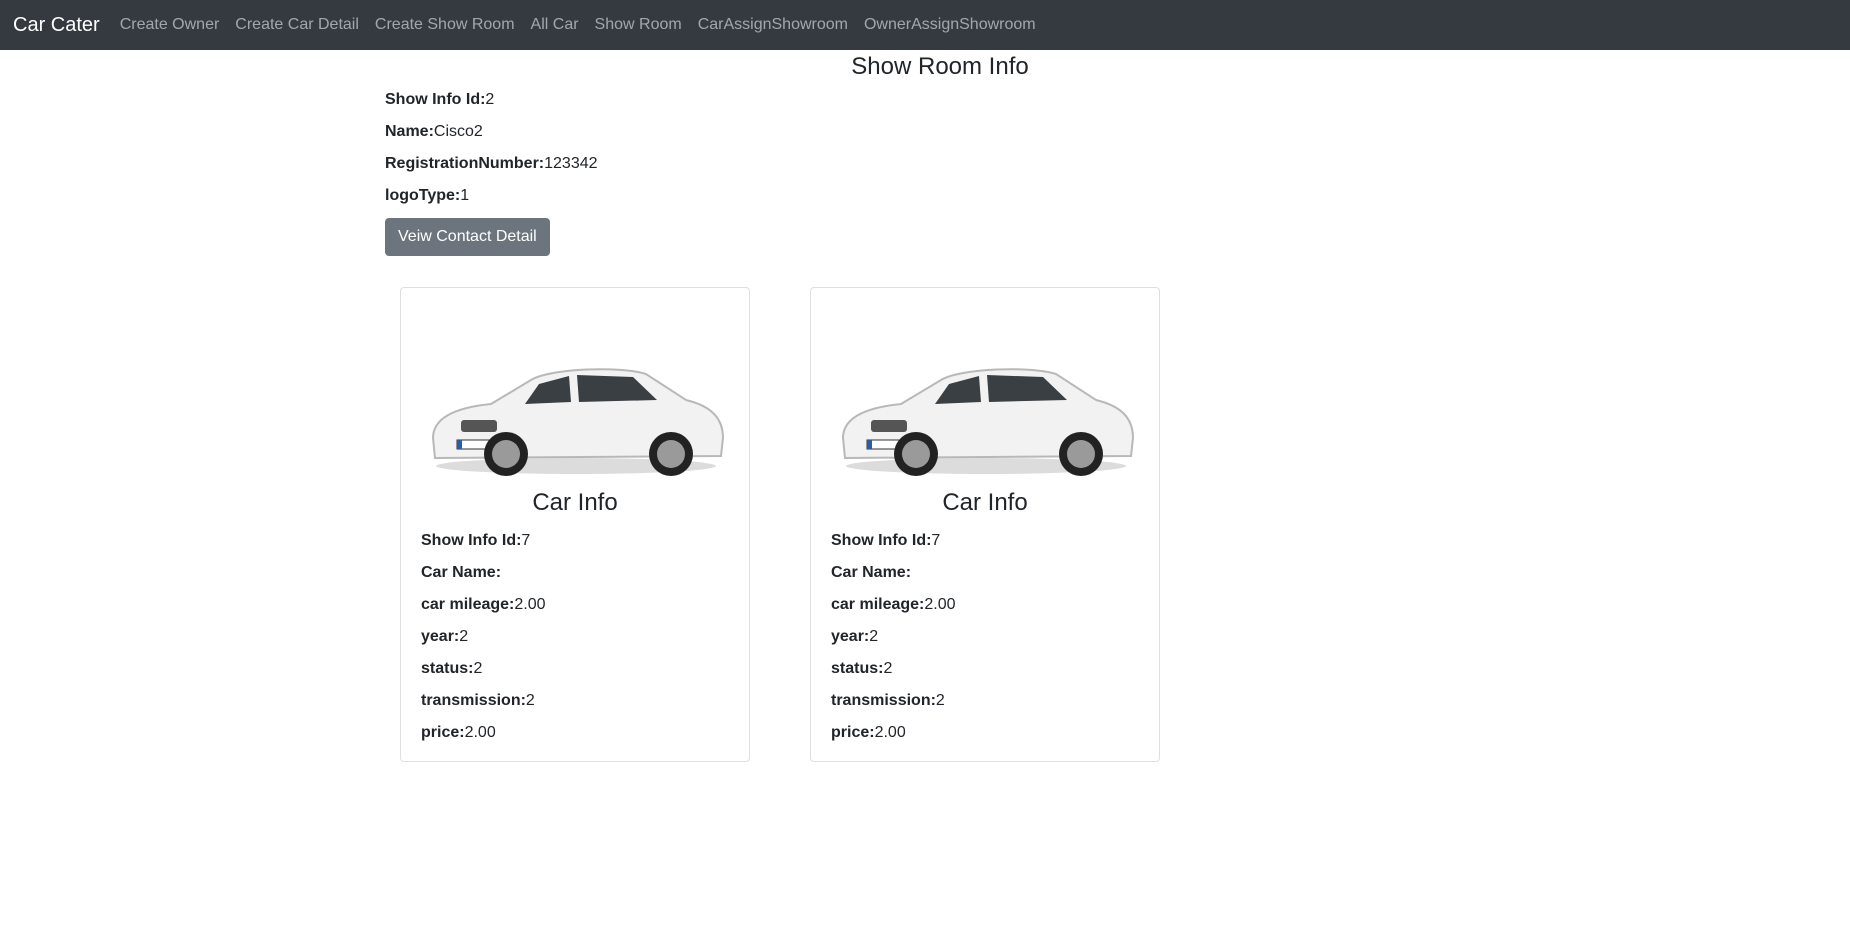  I want to click on nav-car-assign-showroom: CarAssignShowroom, so click(773, 25).